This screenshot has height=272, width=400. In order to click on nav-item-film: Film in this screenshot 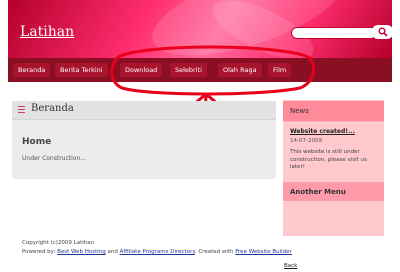, I will do `click(280, 70)`.